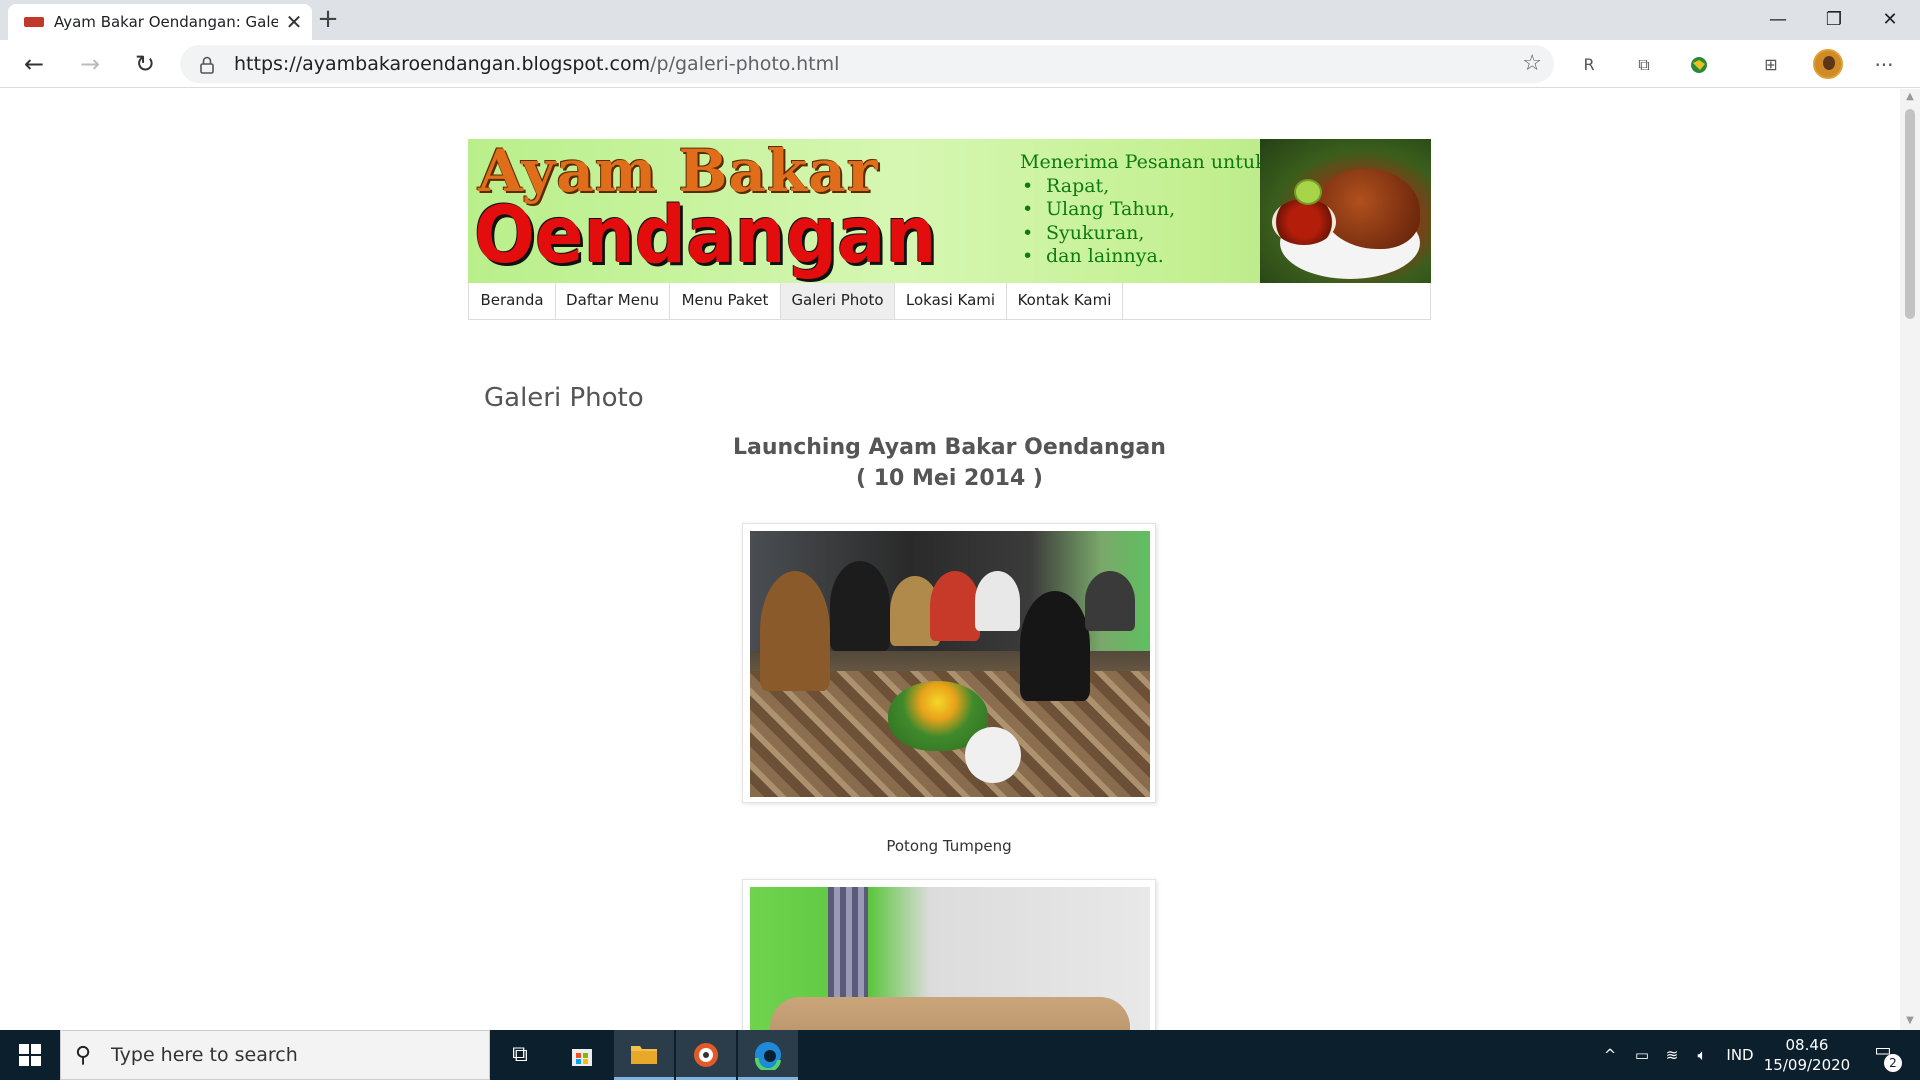  I want to click on plates-shape, so click(993, 755).